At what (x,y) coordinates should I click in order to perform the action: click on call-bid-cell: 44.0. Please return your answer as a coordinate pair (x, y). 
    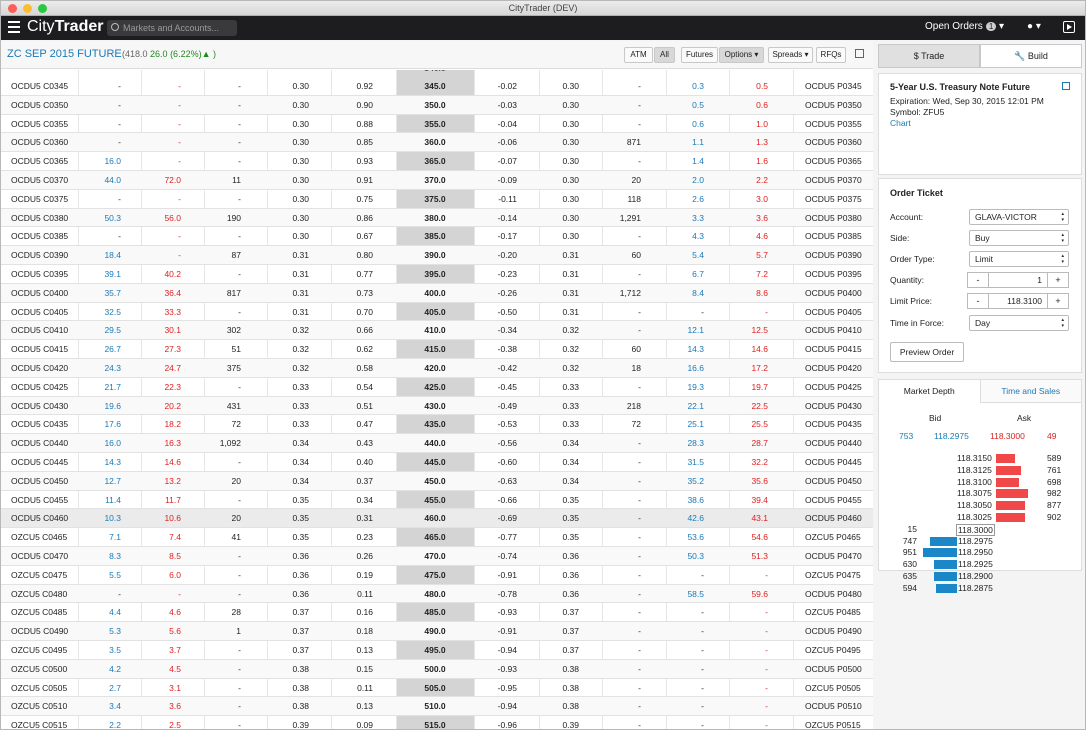
    Looking at the image, I should click on (101, 180).